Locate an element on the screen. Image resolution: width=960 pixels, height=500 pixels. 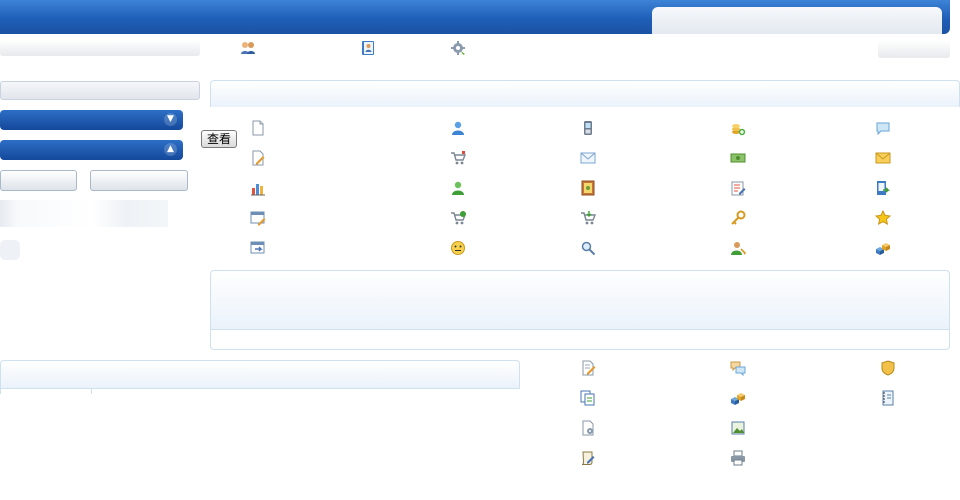
script-edit-icon is located at coordinates (588, 458).